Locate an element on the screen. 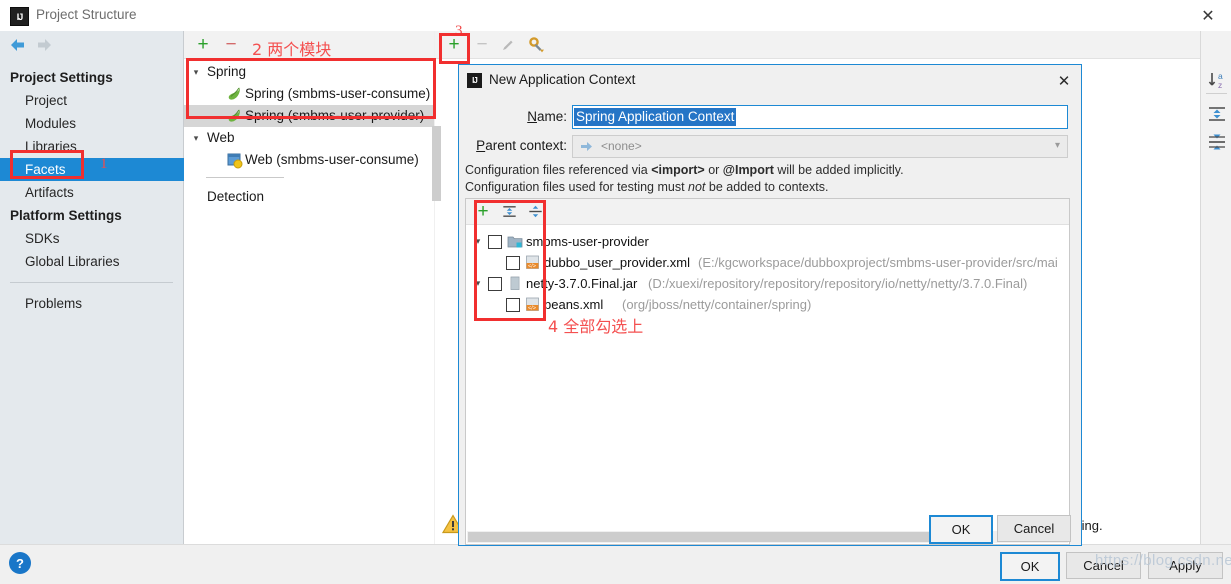 The image size is (1231, 584). remove-facet-button: − is located at coordinates (231, 44).